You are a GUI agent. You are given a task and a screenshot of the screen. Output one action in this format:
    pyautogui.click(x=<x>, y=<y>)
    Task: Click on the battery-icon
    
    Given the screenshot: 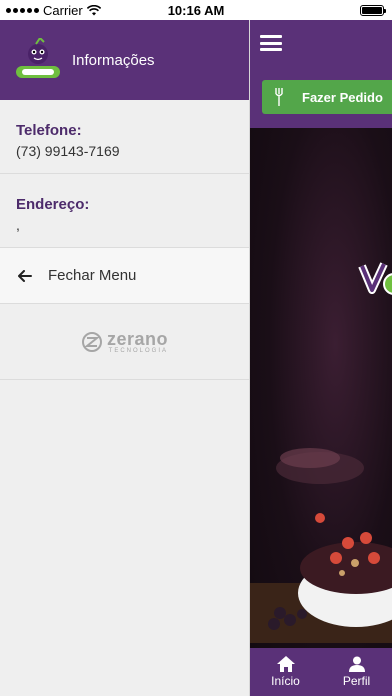 What is the action you would take?
    pyautogui.click(x=373, y=10)
    